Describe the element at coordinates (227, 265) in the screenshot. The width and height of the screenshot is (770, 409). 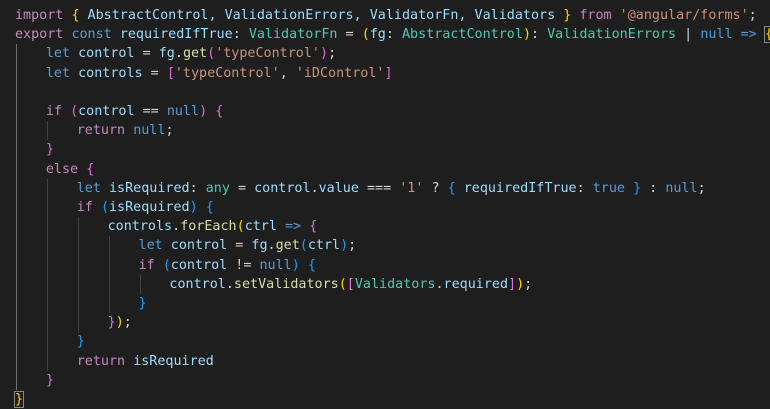
I see `code-line: if (control != null) {` at that location.